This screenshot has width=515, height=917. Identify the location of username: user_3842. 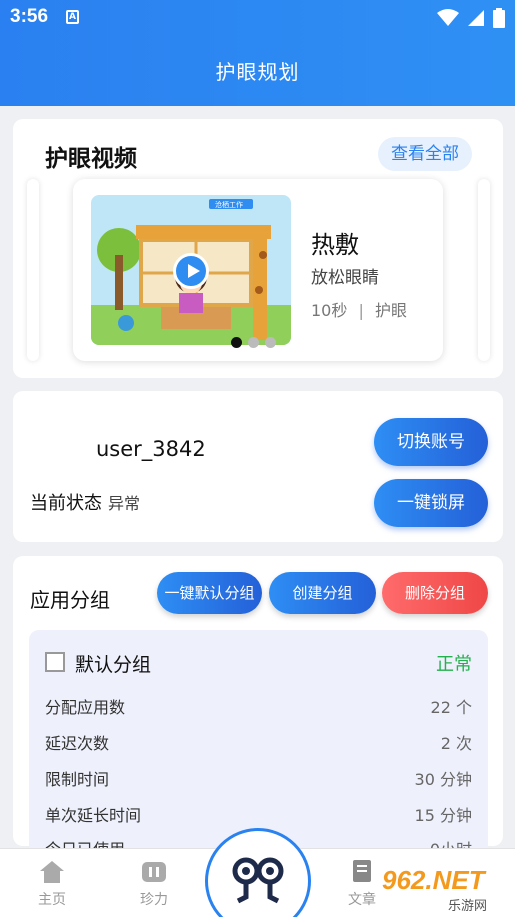
(151, 449).